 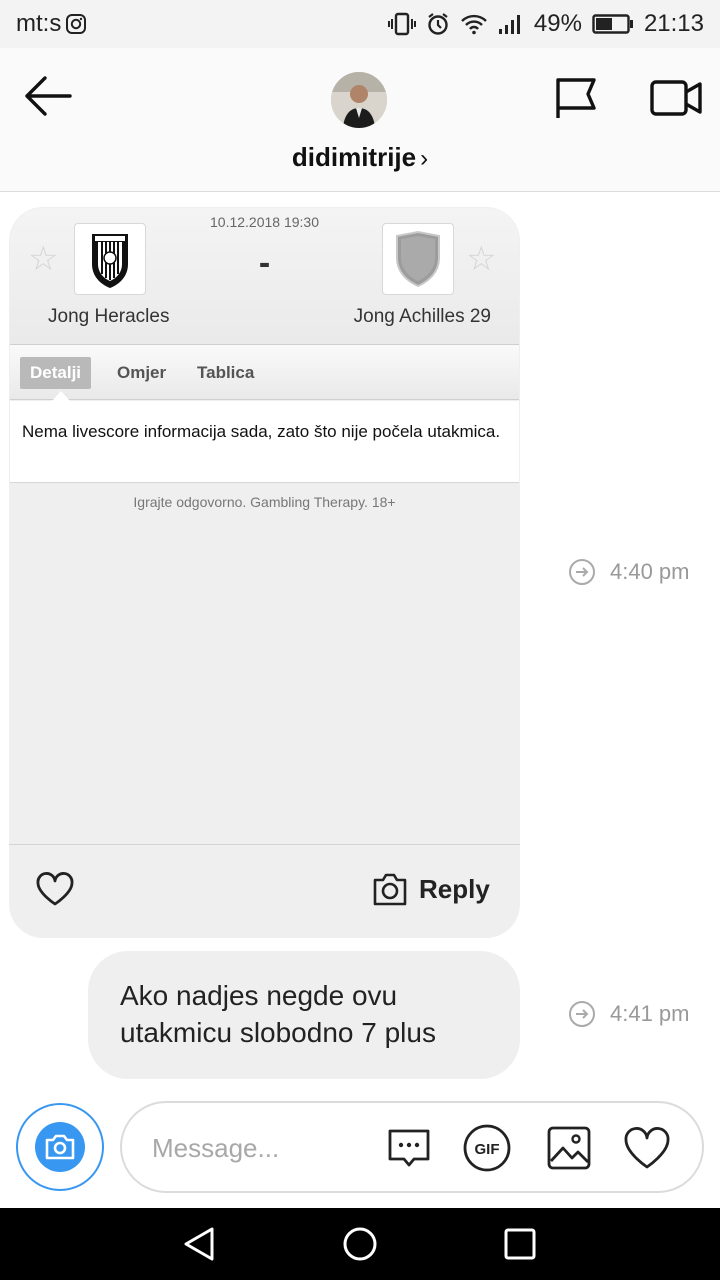 I want to click on reply-button: Reply, so click(x=430, y=889).